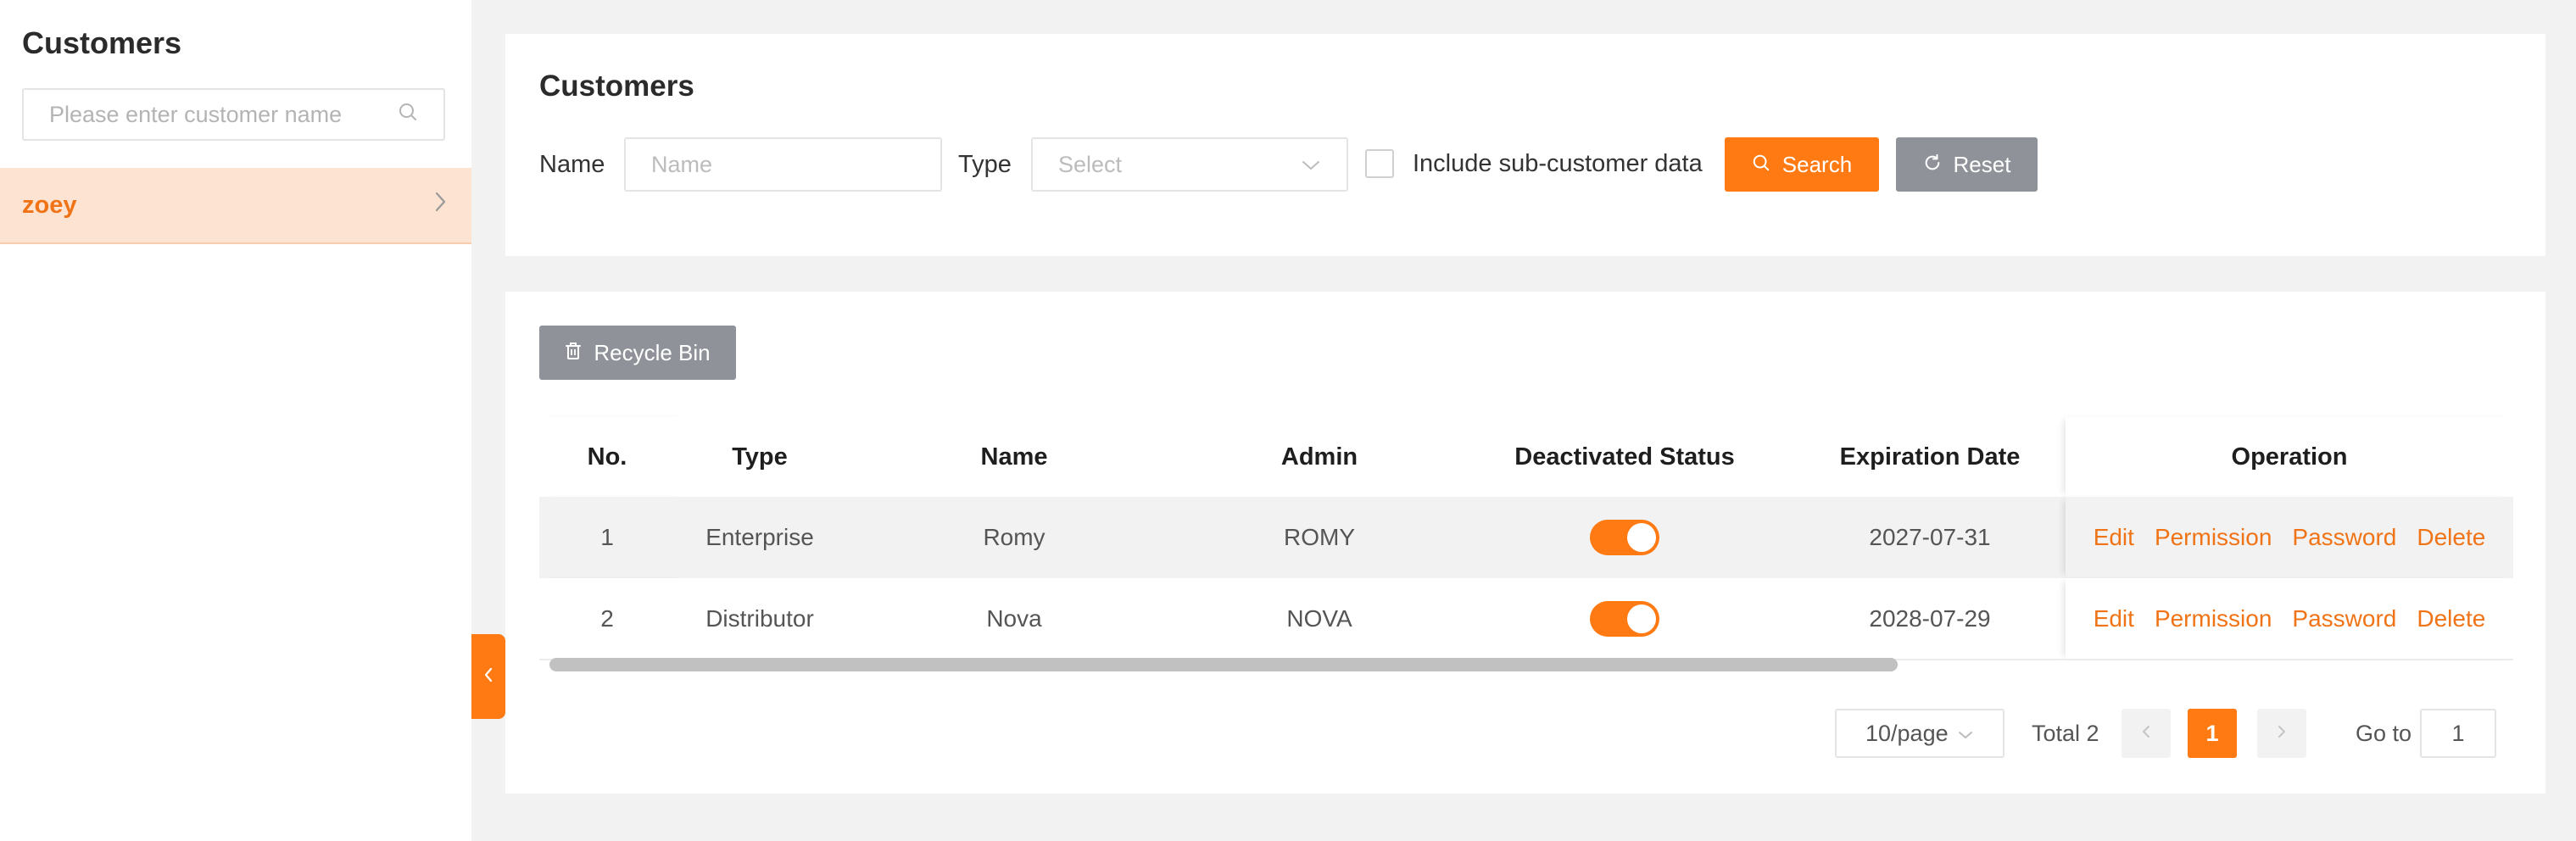  I want to click on cell-type: Distributor, so click(760, 619).